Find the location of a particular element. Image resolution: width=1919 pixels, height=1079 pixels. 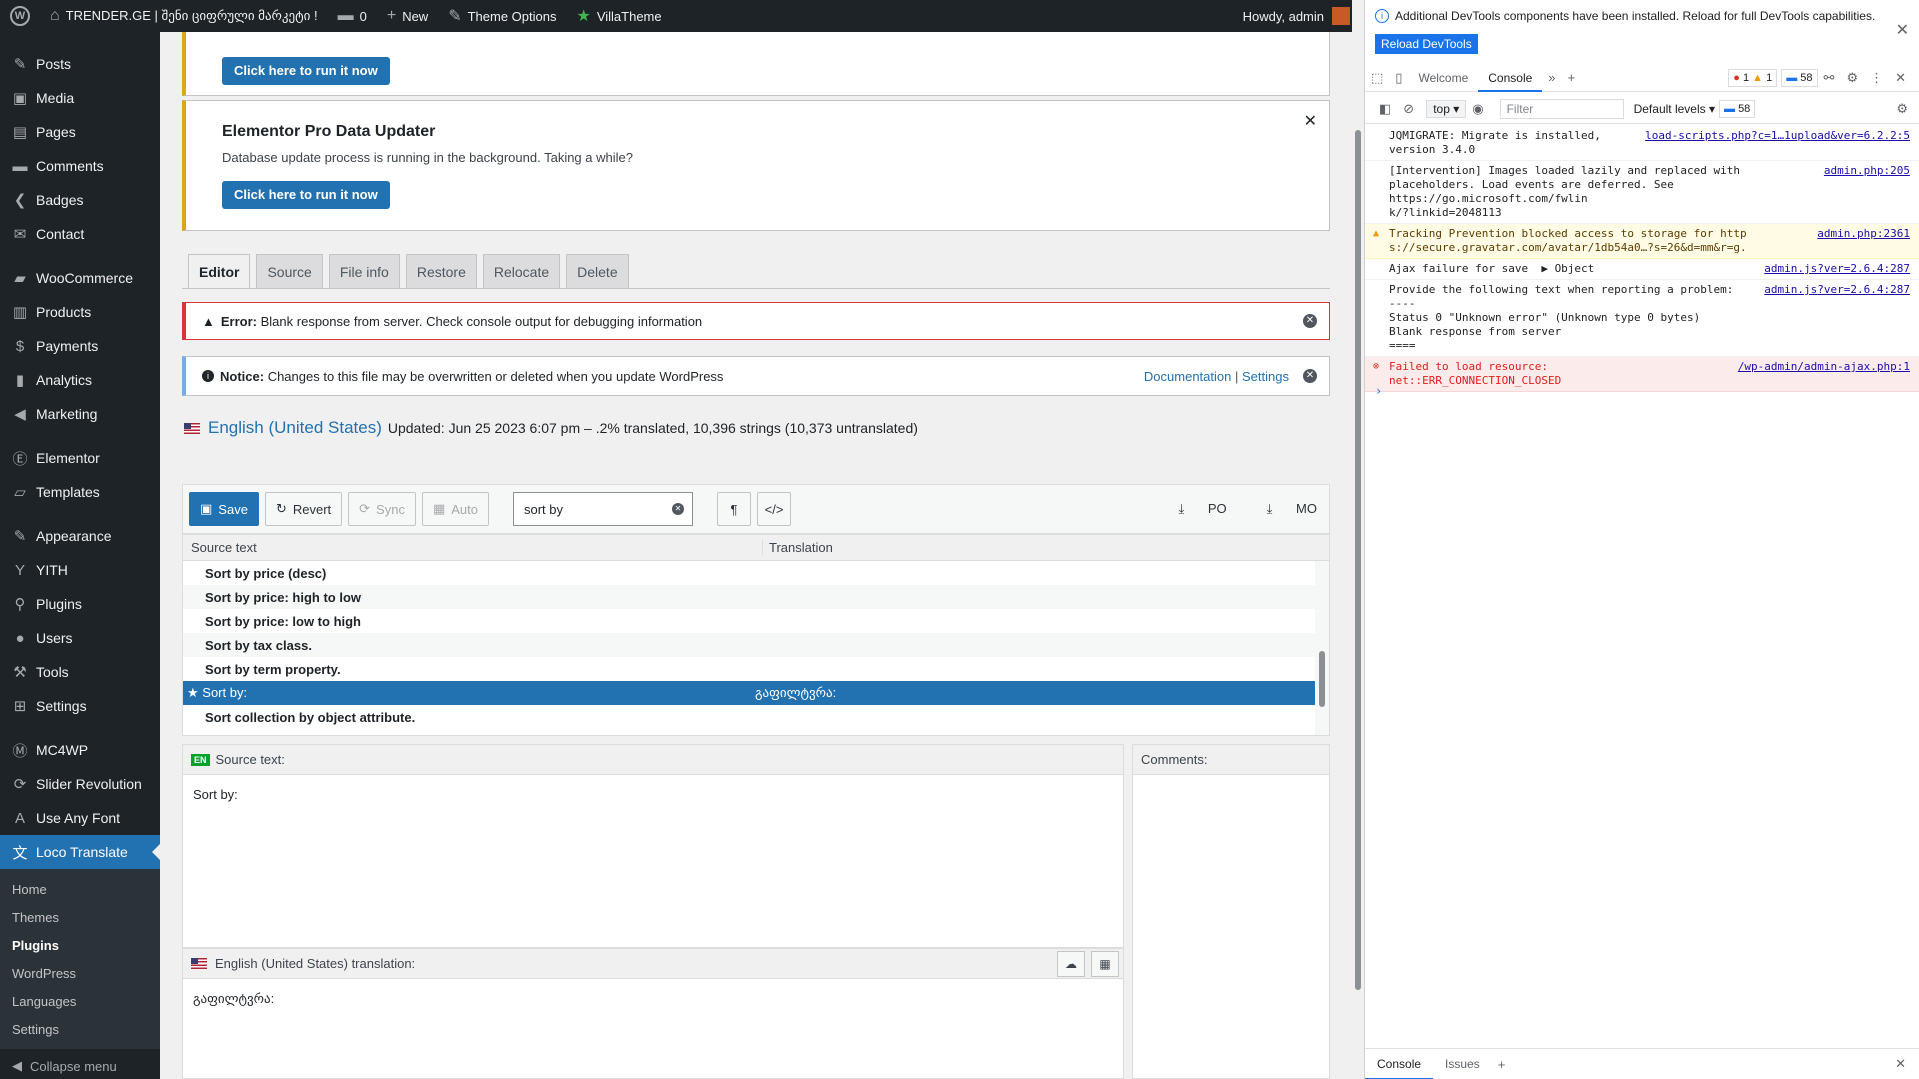

tab-welcome: Welcome is located at coordinates (1443, 78).